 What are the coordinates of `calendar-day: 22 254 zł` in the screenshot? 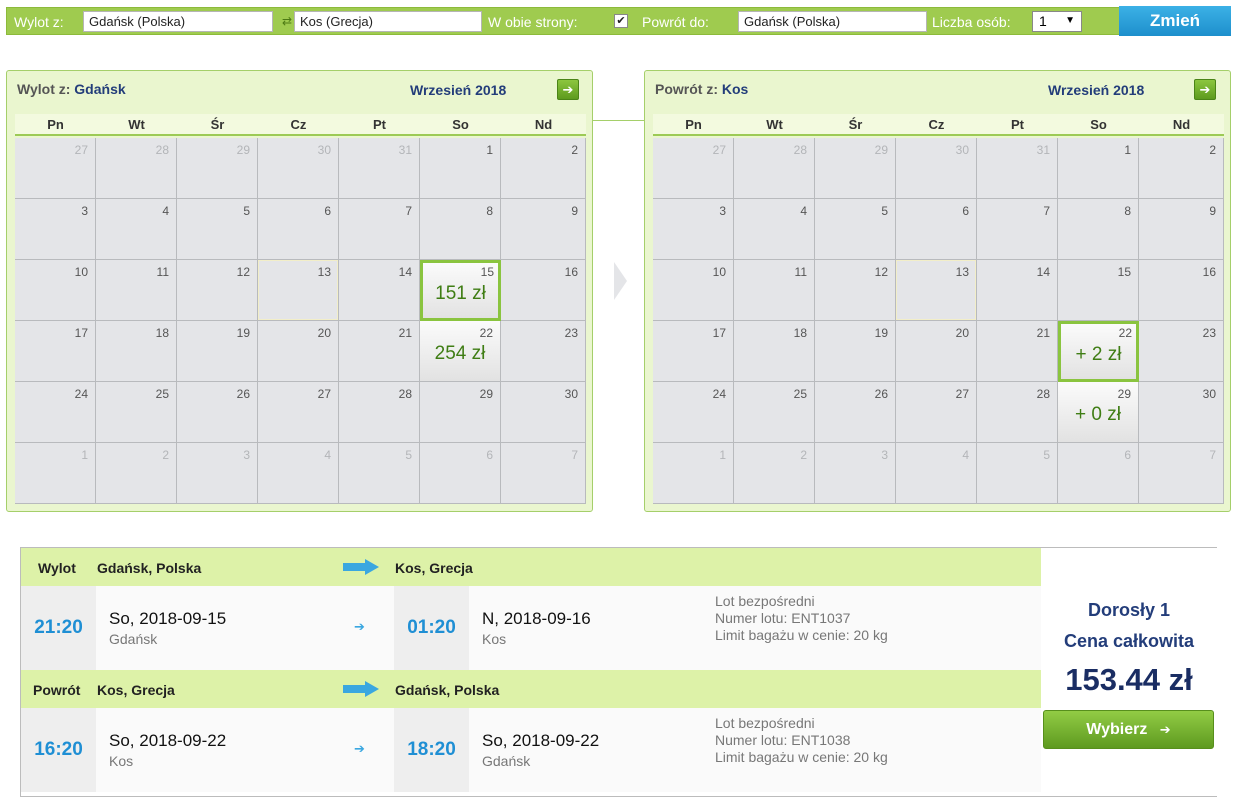 It's located at (460, 351).